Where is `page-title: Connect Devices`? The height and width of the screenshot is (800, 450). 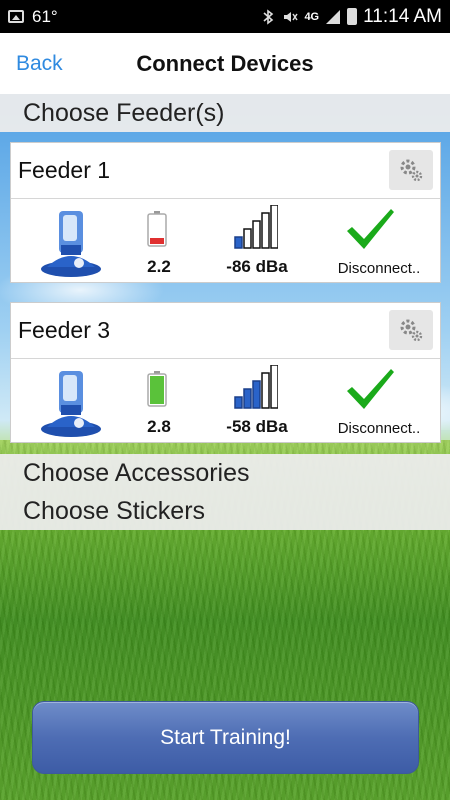 page-title: Connect Devices is located at coordinates (225, 63).